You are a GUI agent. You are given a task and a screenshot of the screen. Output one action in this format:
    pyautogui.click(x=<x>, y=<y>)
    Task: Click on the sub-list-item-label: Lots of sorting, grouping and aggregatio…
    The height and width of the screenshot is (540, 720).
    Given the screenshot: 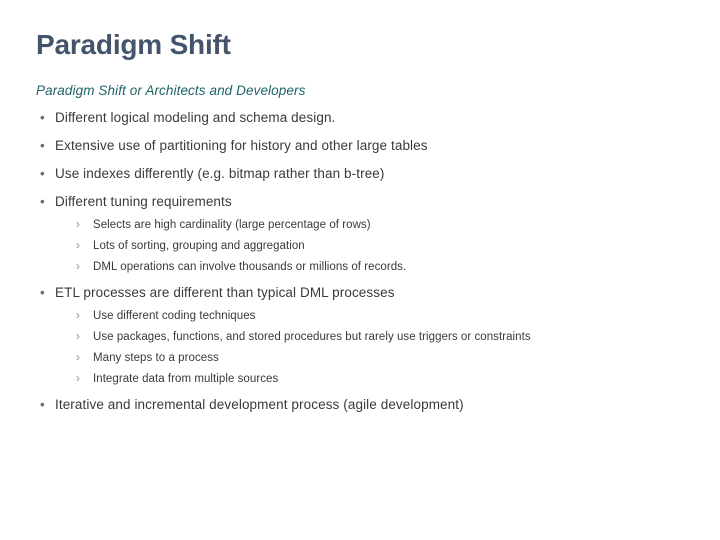 What is the action you would take?
    pyautogui.click(x=199, y=246)
    